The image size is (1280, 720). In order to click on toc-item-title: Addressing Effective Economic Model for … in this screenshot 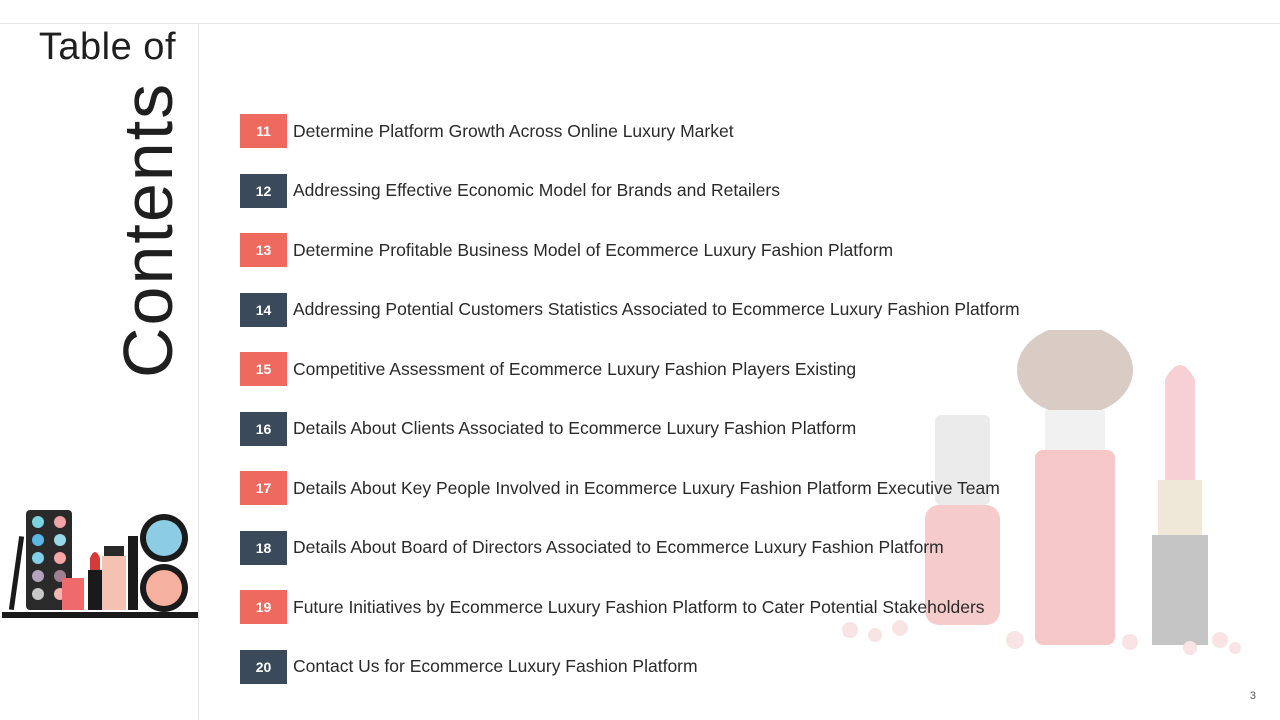, I will do `click(537, 190)`.